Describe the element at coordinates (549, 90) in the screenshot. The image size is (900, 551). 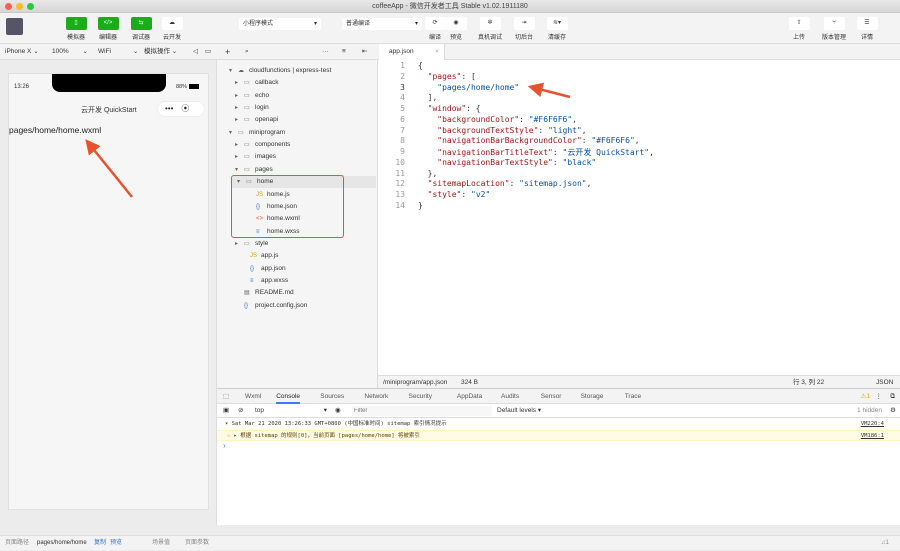
I see `arrow-to-pages` at that location.